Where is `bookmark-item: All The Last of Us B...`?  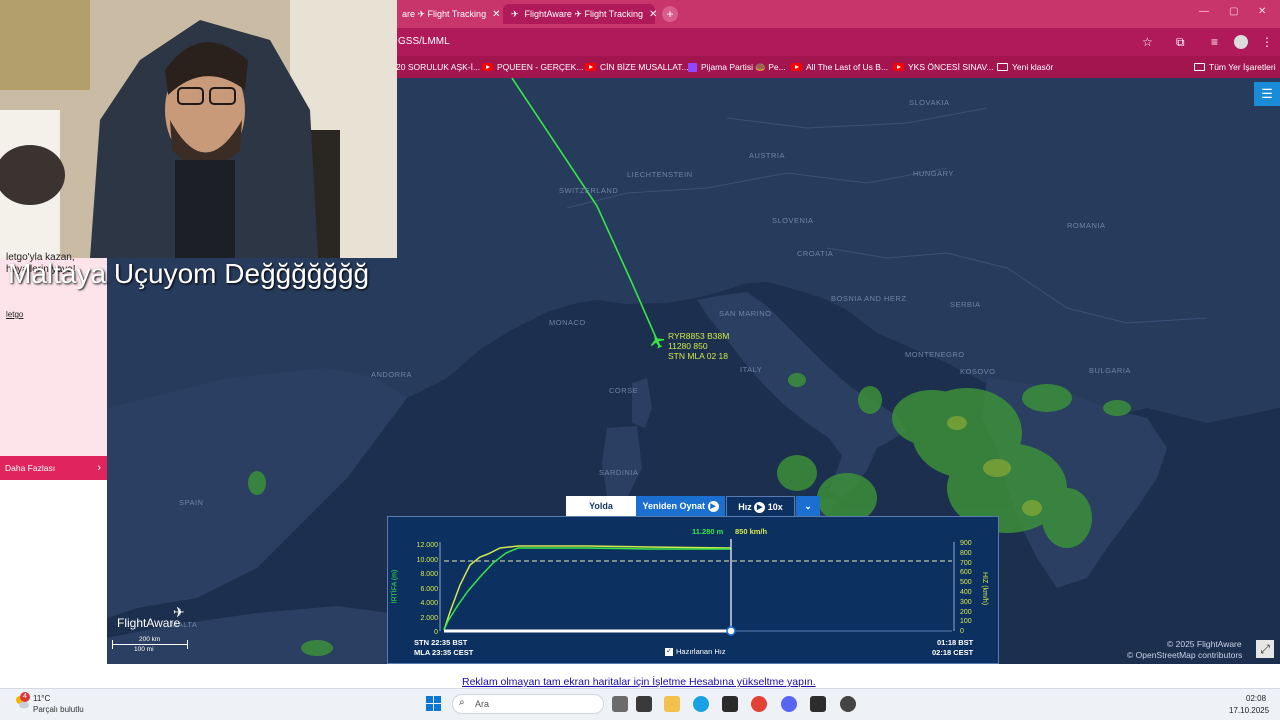 bookmark-item: All The Last of Us B... is located at coordinates (839, 67).